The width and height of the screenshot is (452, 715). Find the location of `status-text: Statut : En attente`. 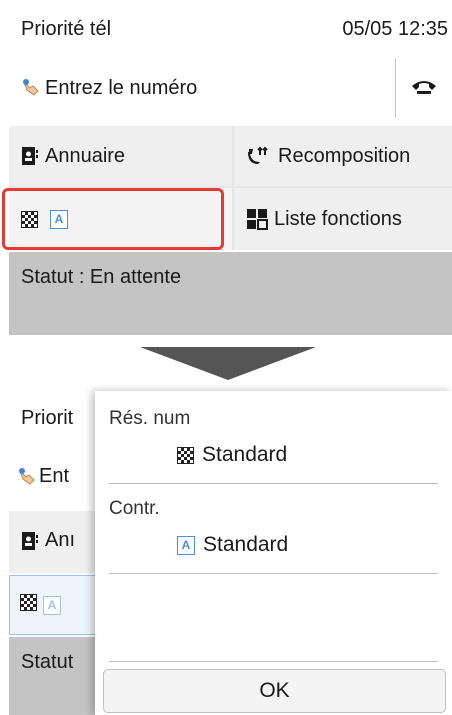

status-text: Statut : En attente is located at coordinates (101, 277).